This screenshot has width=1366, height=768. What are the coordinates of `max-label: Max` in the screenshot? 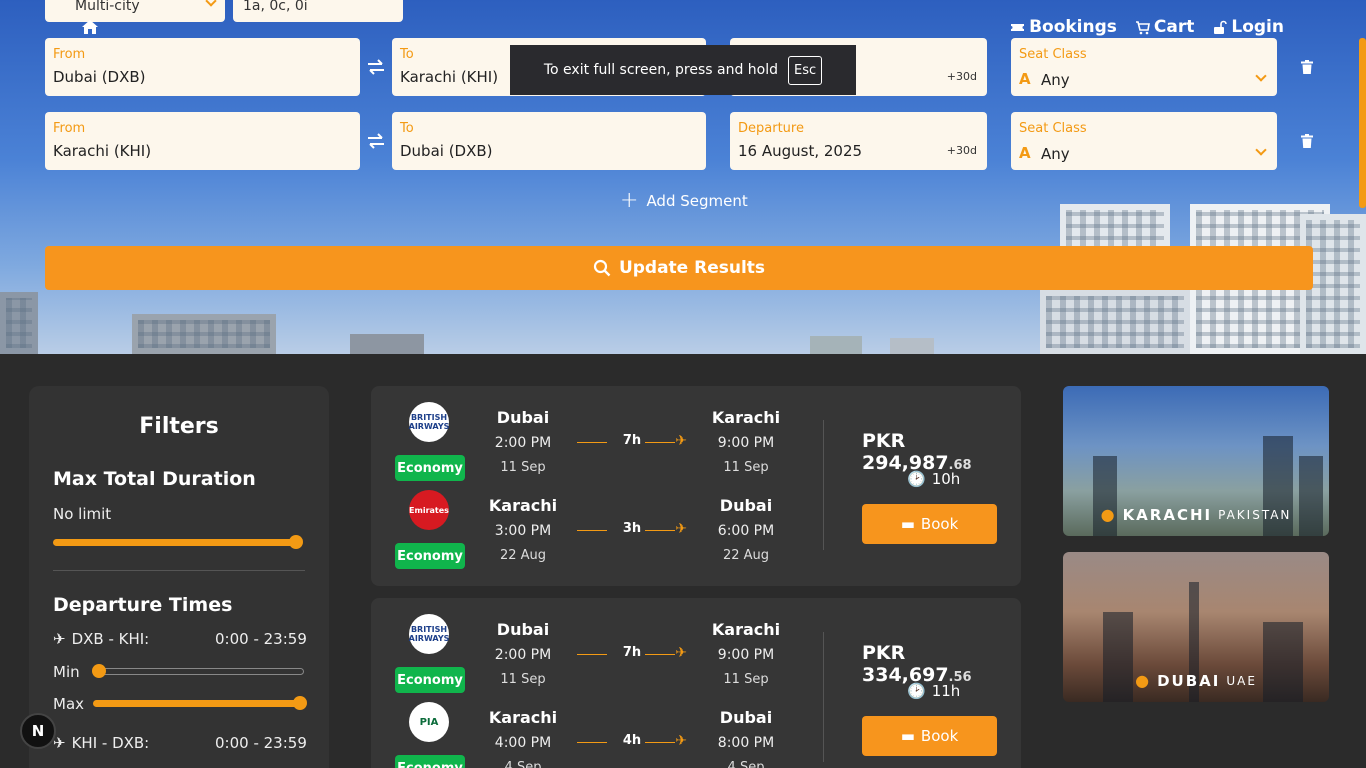 It's located at (69, 704).